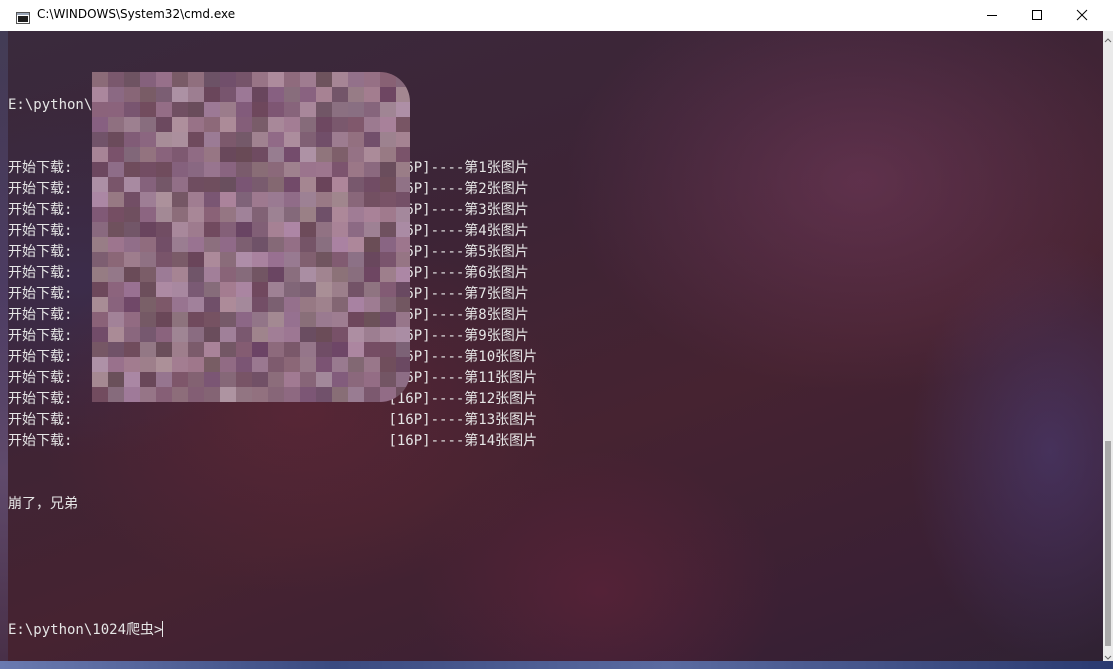 This screenshot has width=1113, height=669. Describe the element at coordinates (556, 15) in the screenshot. I see `title-bar: C:\WINDOWS\System32\cmd.exe` at that location.